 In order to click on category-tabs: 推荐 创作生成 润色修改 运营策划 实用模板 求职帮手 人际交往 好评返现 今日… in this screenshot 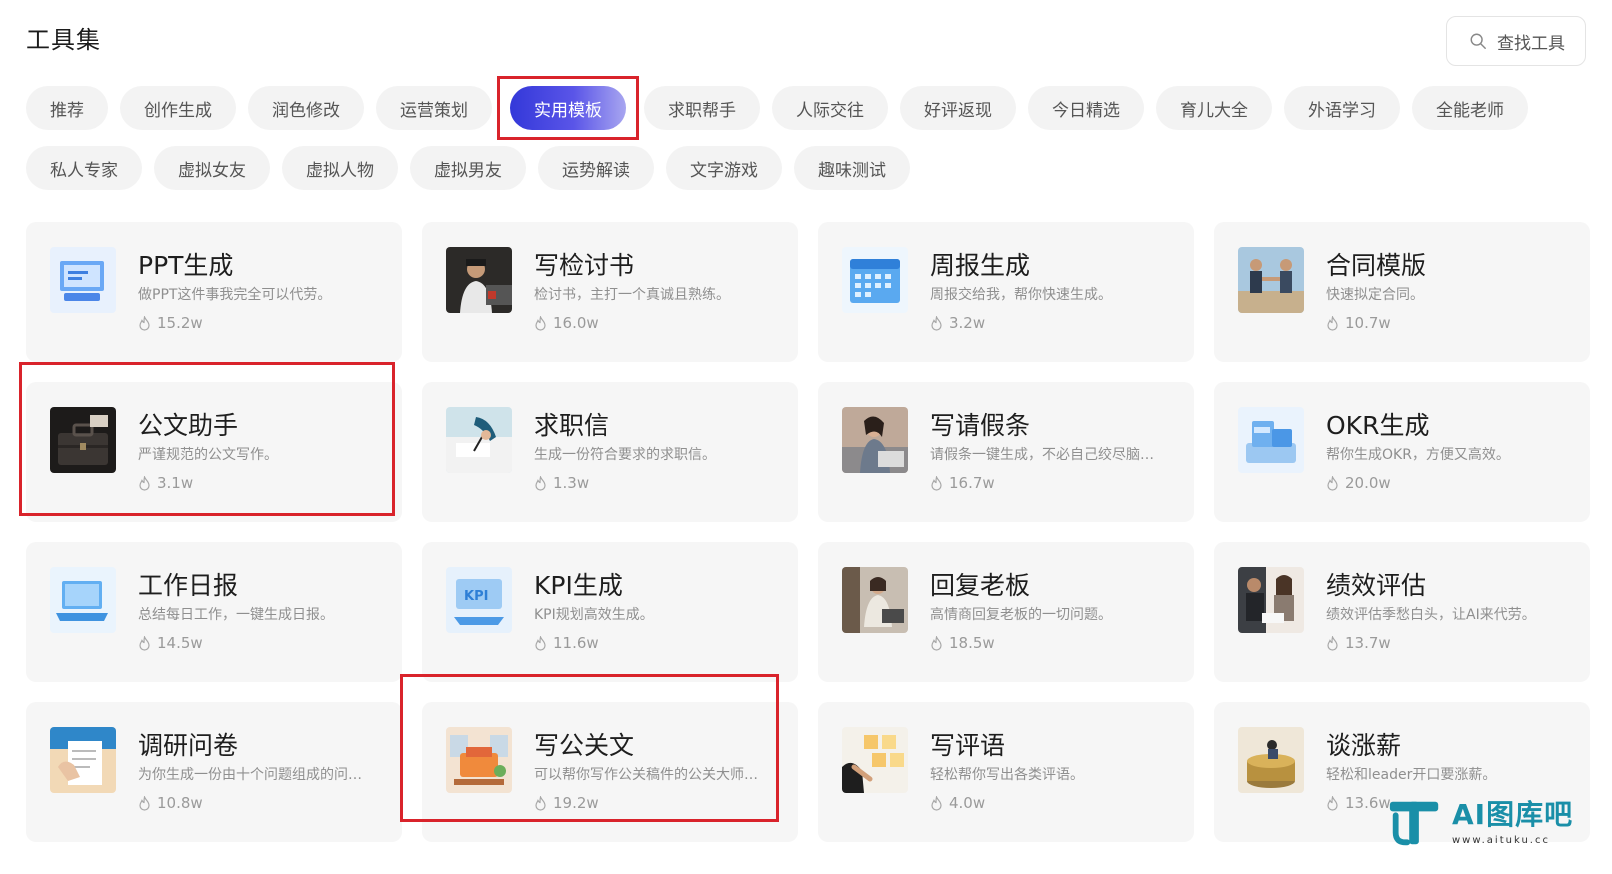, I will do `click(806, 141)`.